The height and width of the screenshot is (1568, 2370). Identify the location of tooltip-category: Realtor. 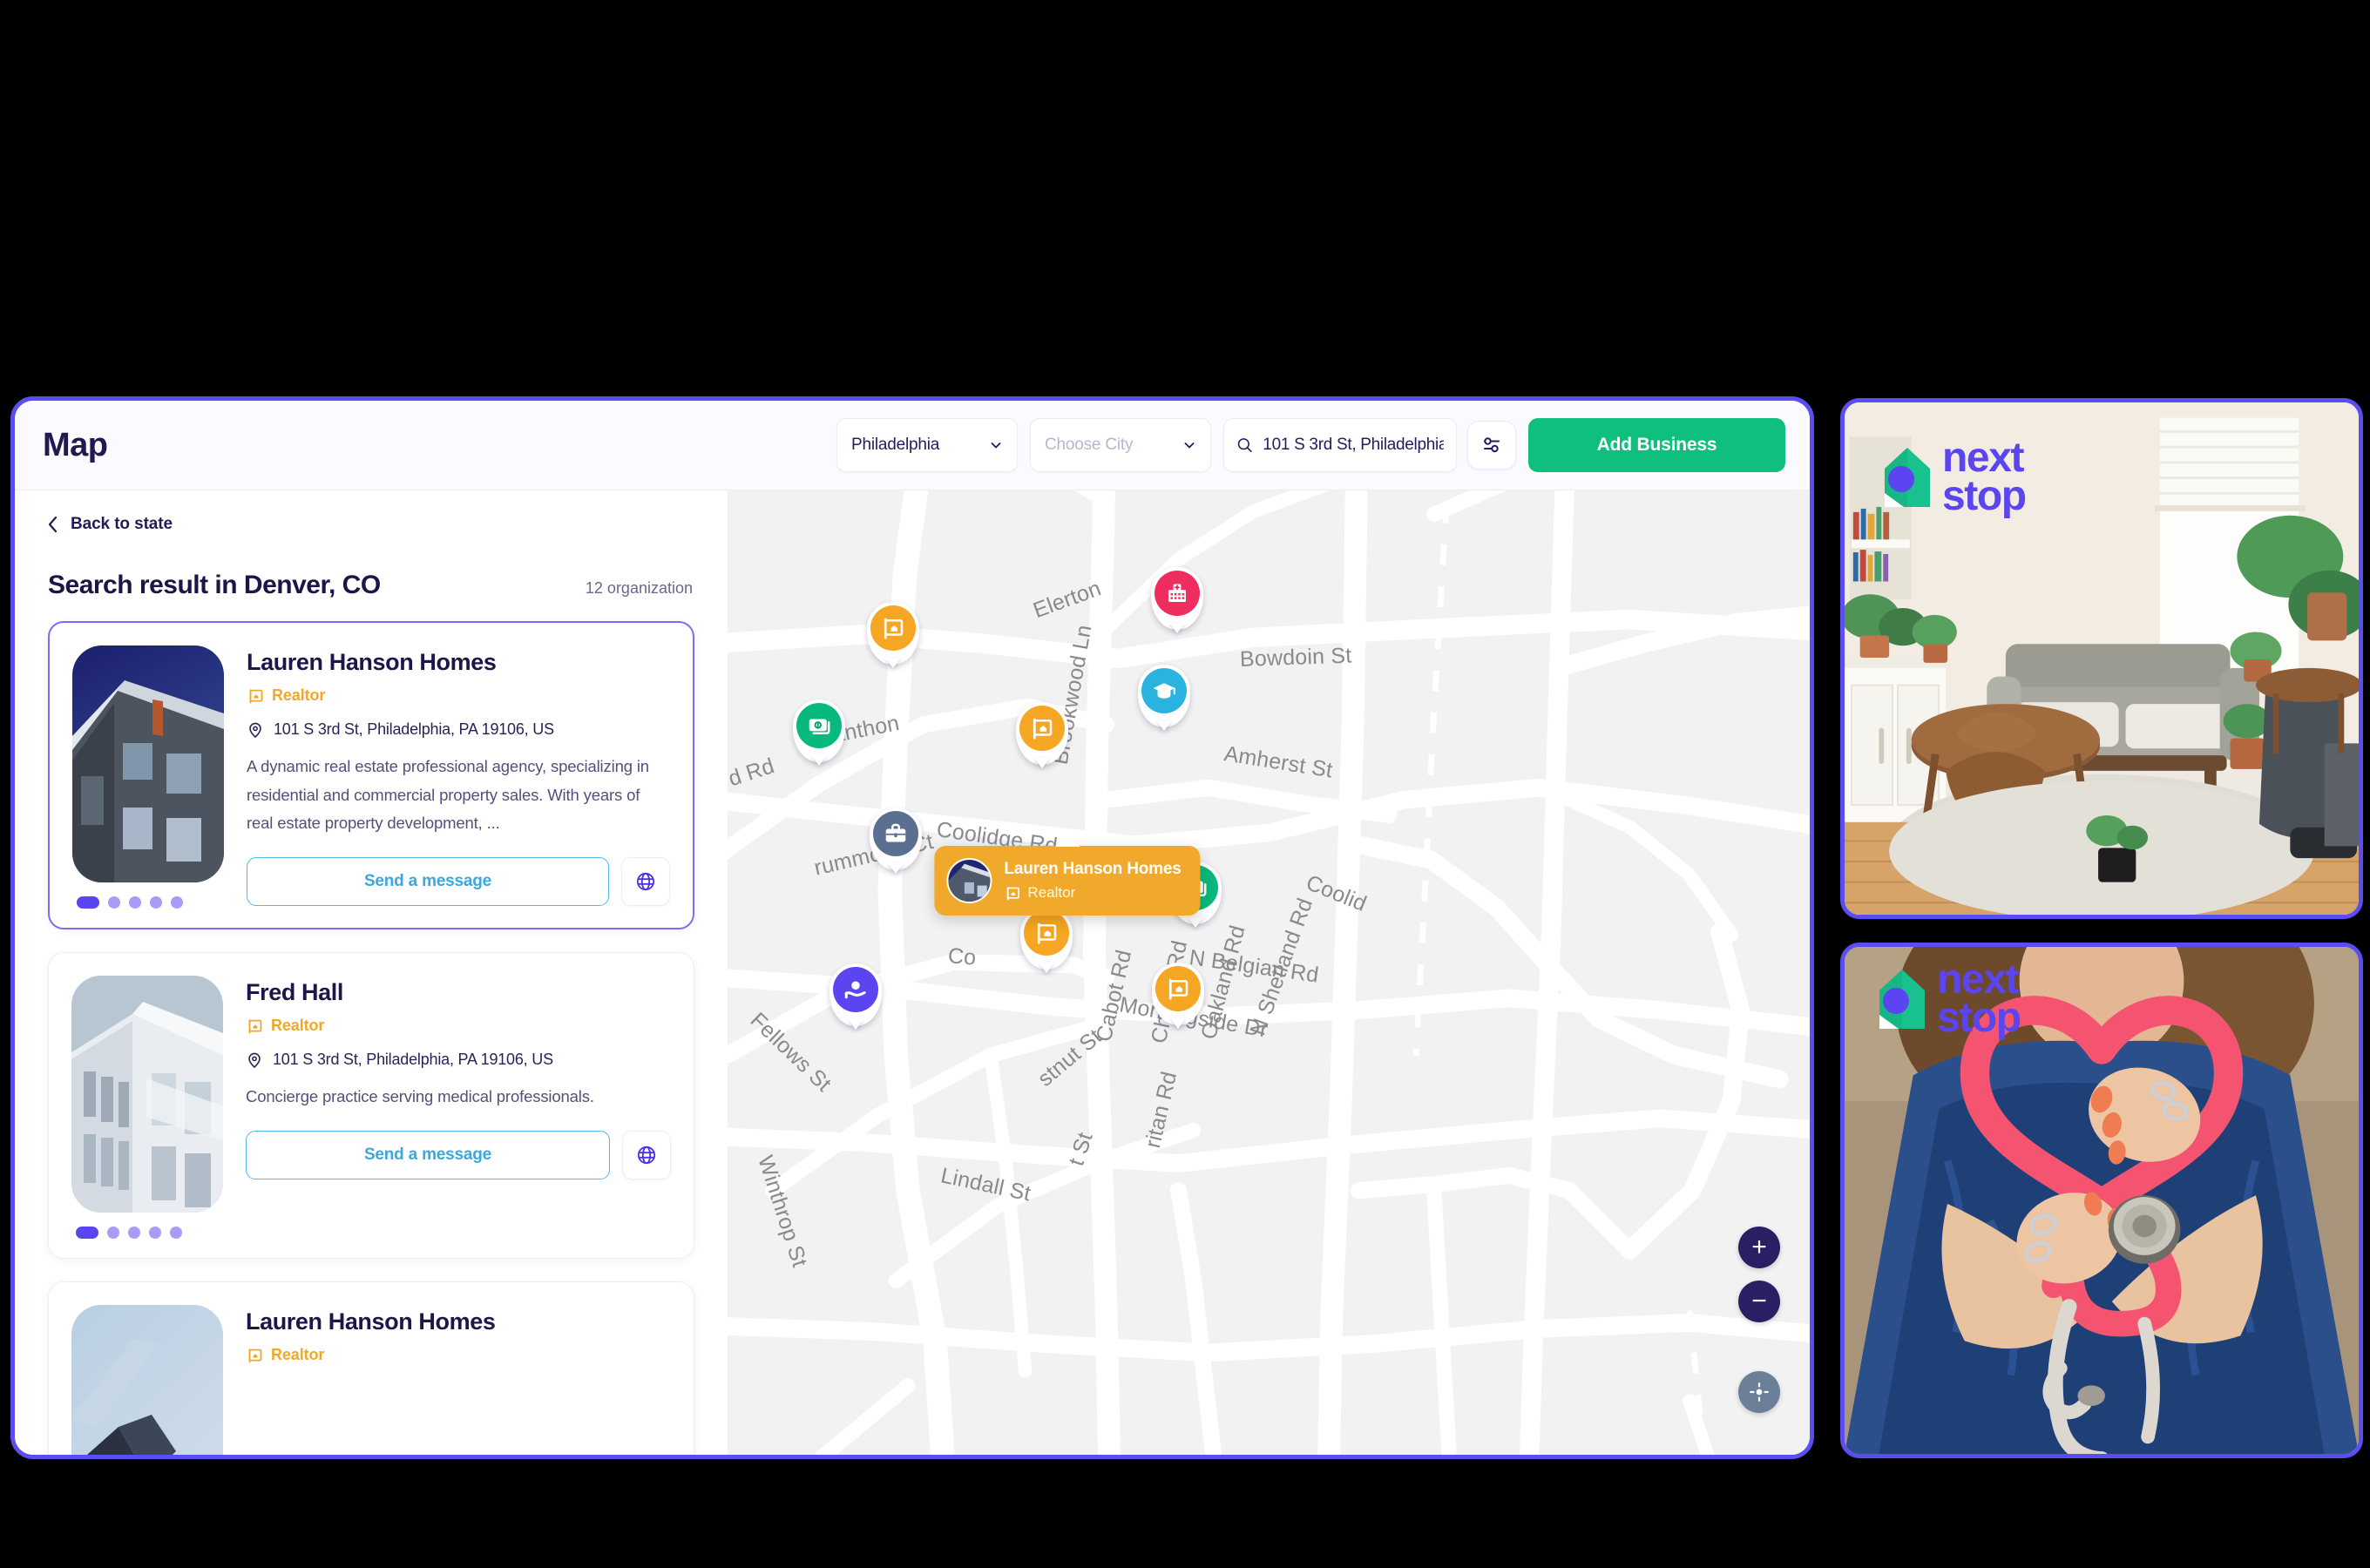
(1092, 893).